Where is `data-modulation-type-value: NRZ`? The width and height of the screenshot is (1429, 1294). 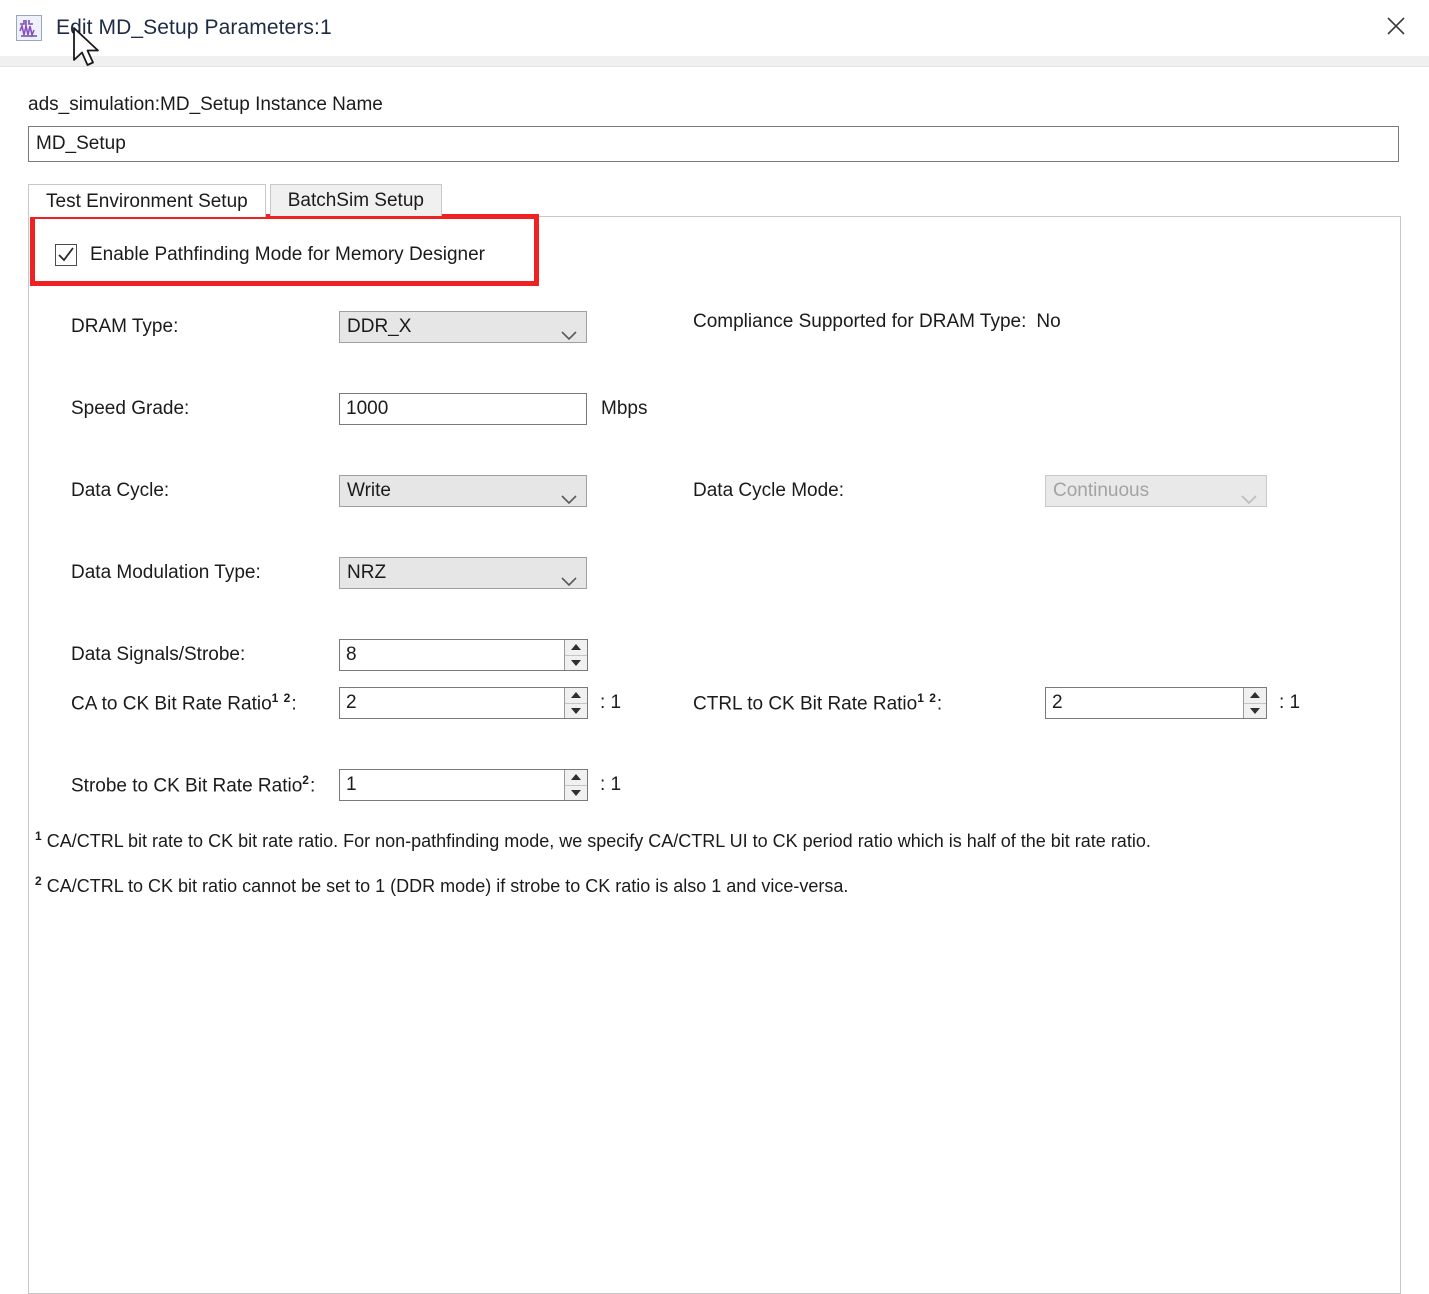
data-modulation-type-value: NRZ is located at coordinates (367, 572).